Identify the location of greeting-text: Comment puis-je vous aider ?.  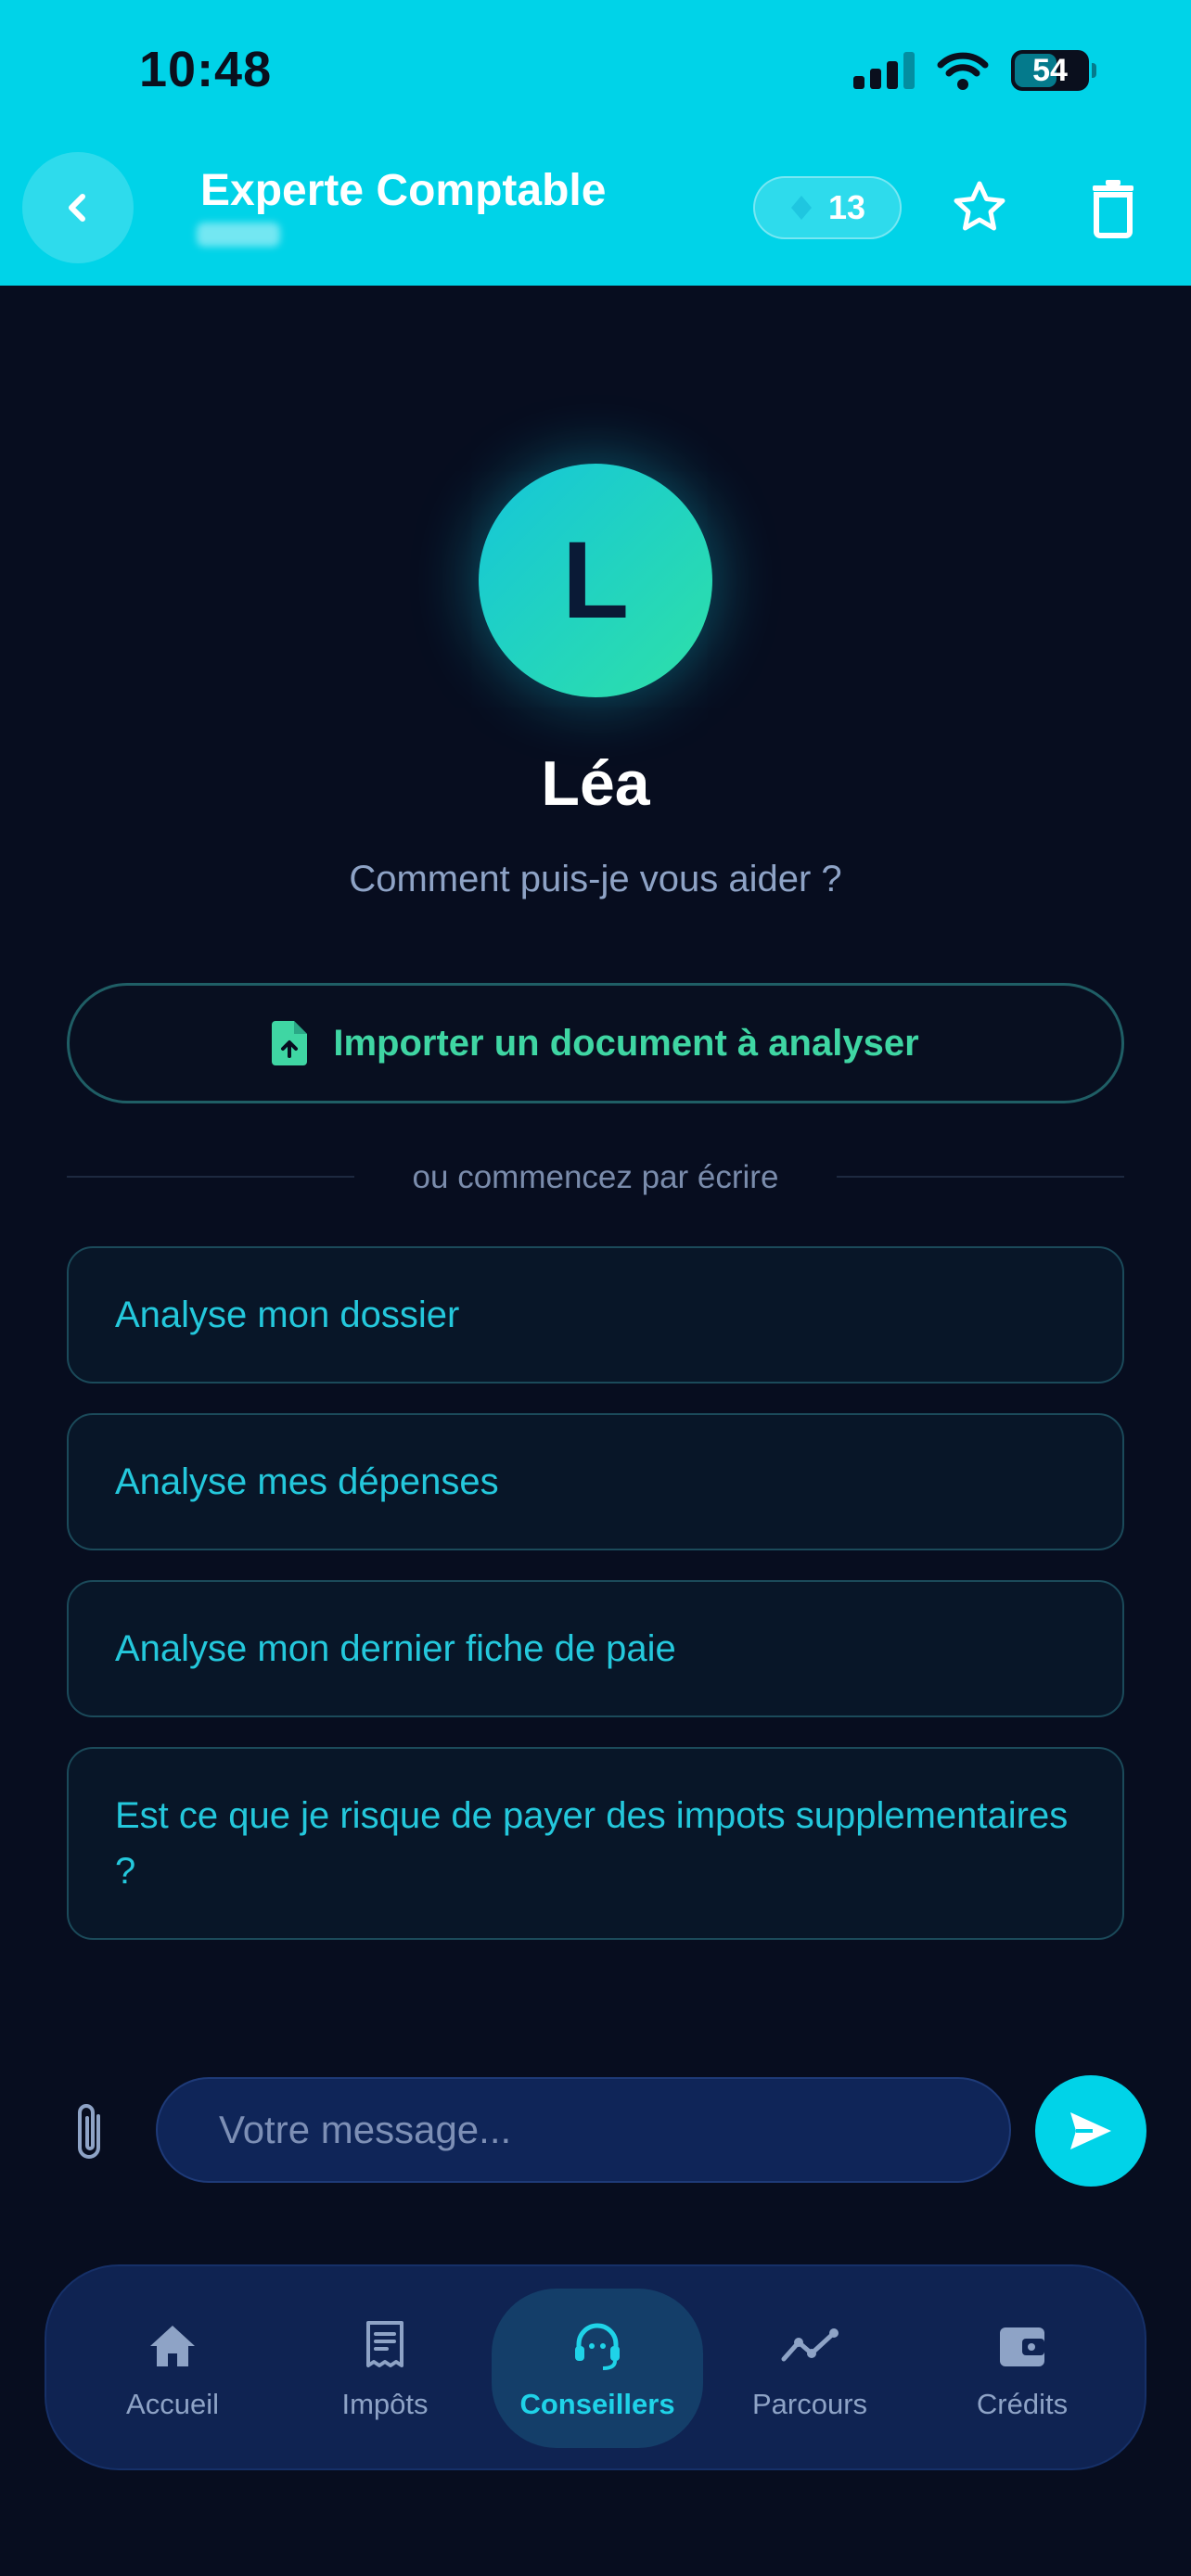
(595, 879).